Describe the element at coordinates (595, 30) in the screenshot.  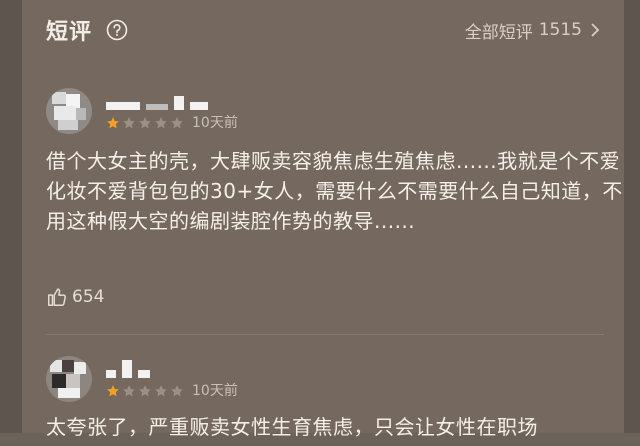
I see `chevron-right-icon` at that location.